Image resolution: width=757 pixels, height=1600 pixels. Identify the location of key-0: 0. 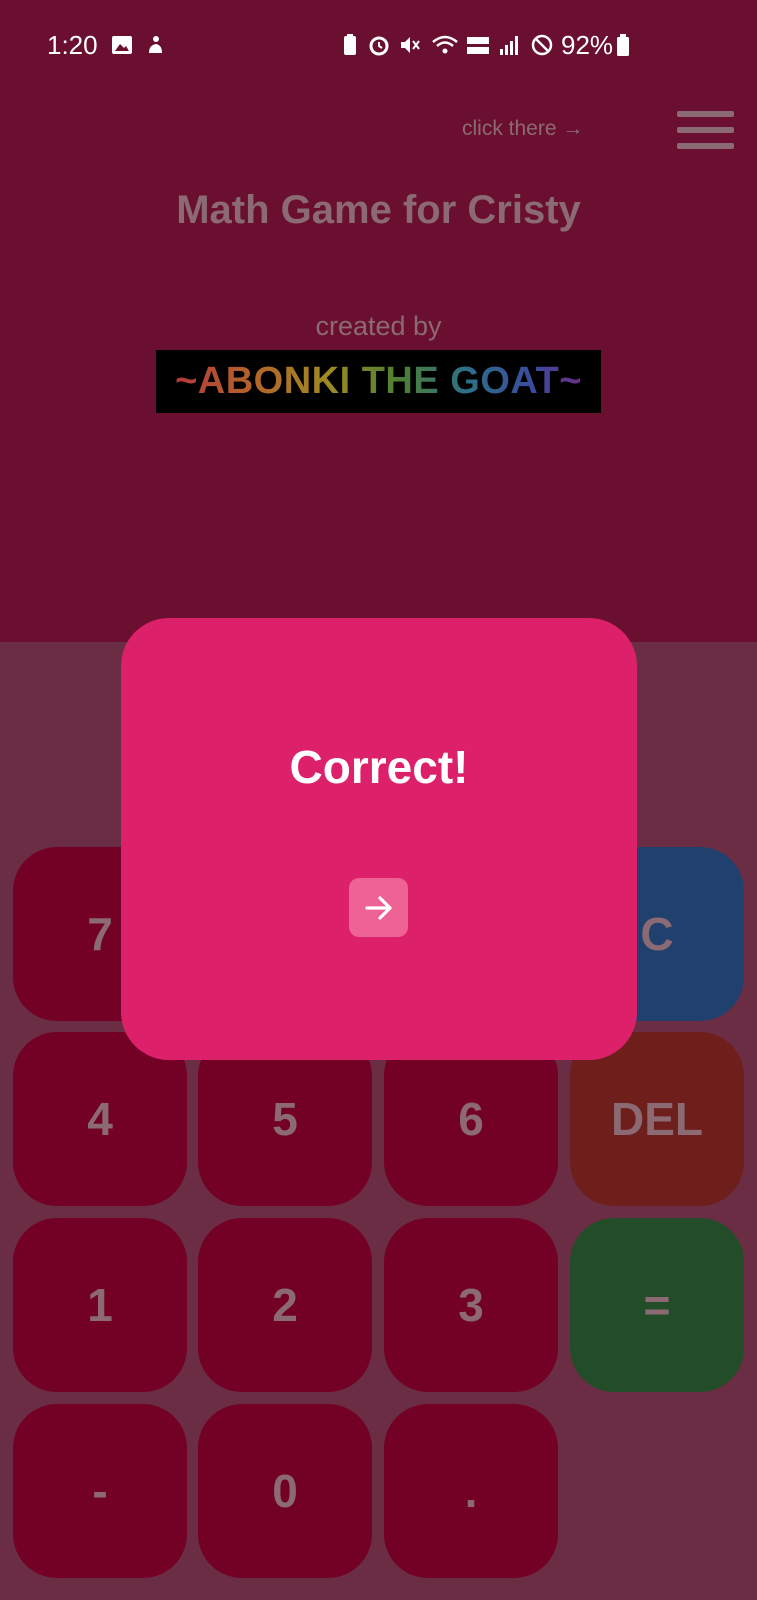
(285, 1491).